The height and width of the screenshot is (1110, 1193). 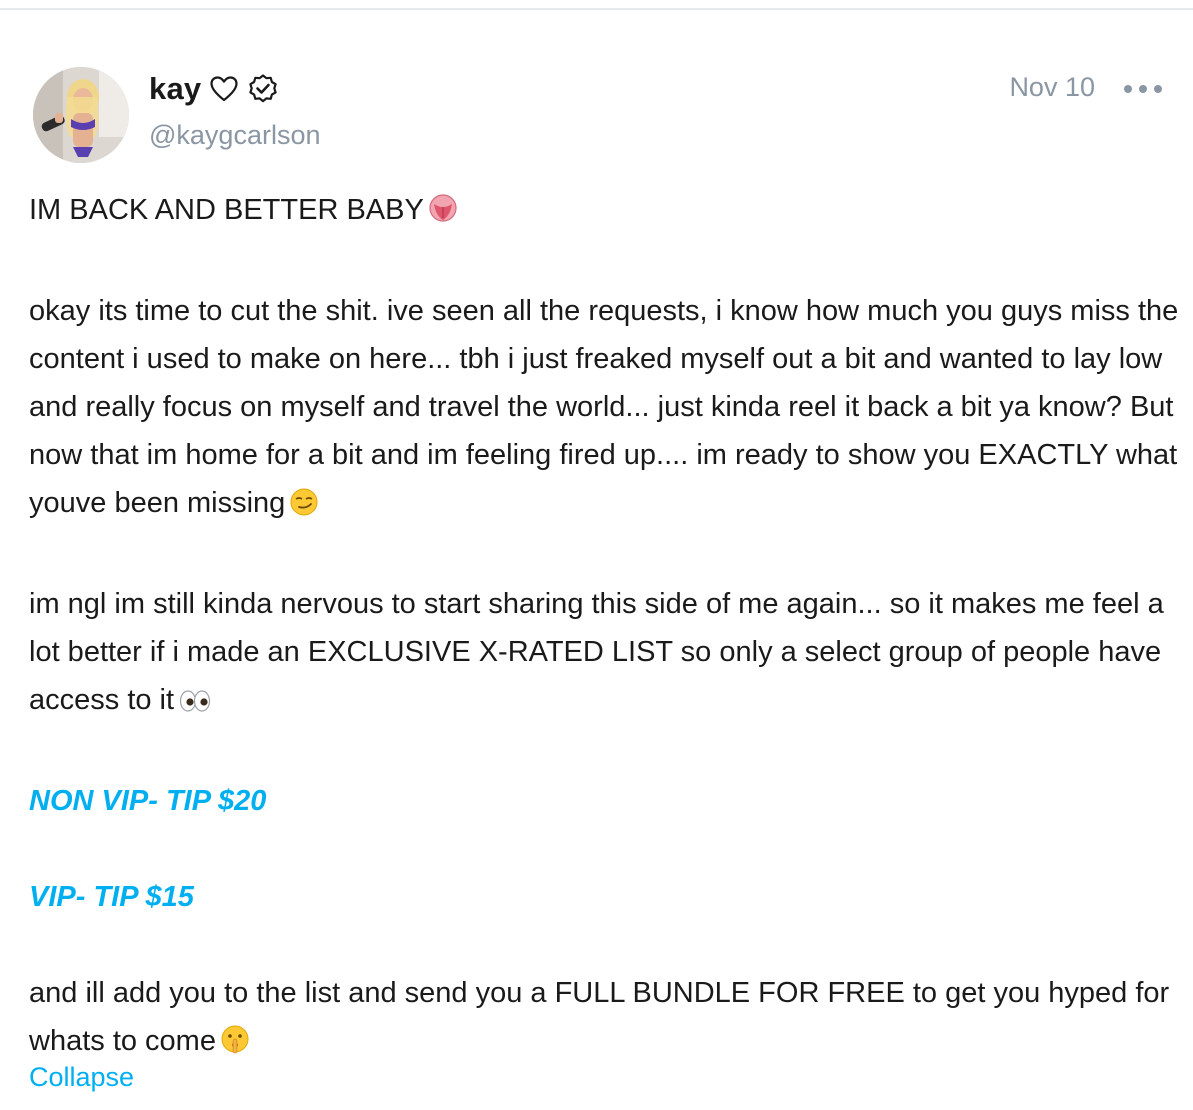 What do you see at coordinates (226, 210) in the screenshot?
I see `post-line-1-text: IM BACK AND BETTER BABY` at bounding box center [226, 210].